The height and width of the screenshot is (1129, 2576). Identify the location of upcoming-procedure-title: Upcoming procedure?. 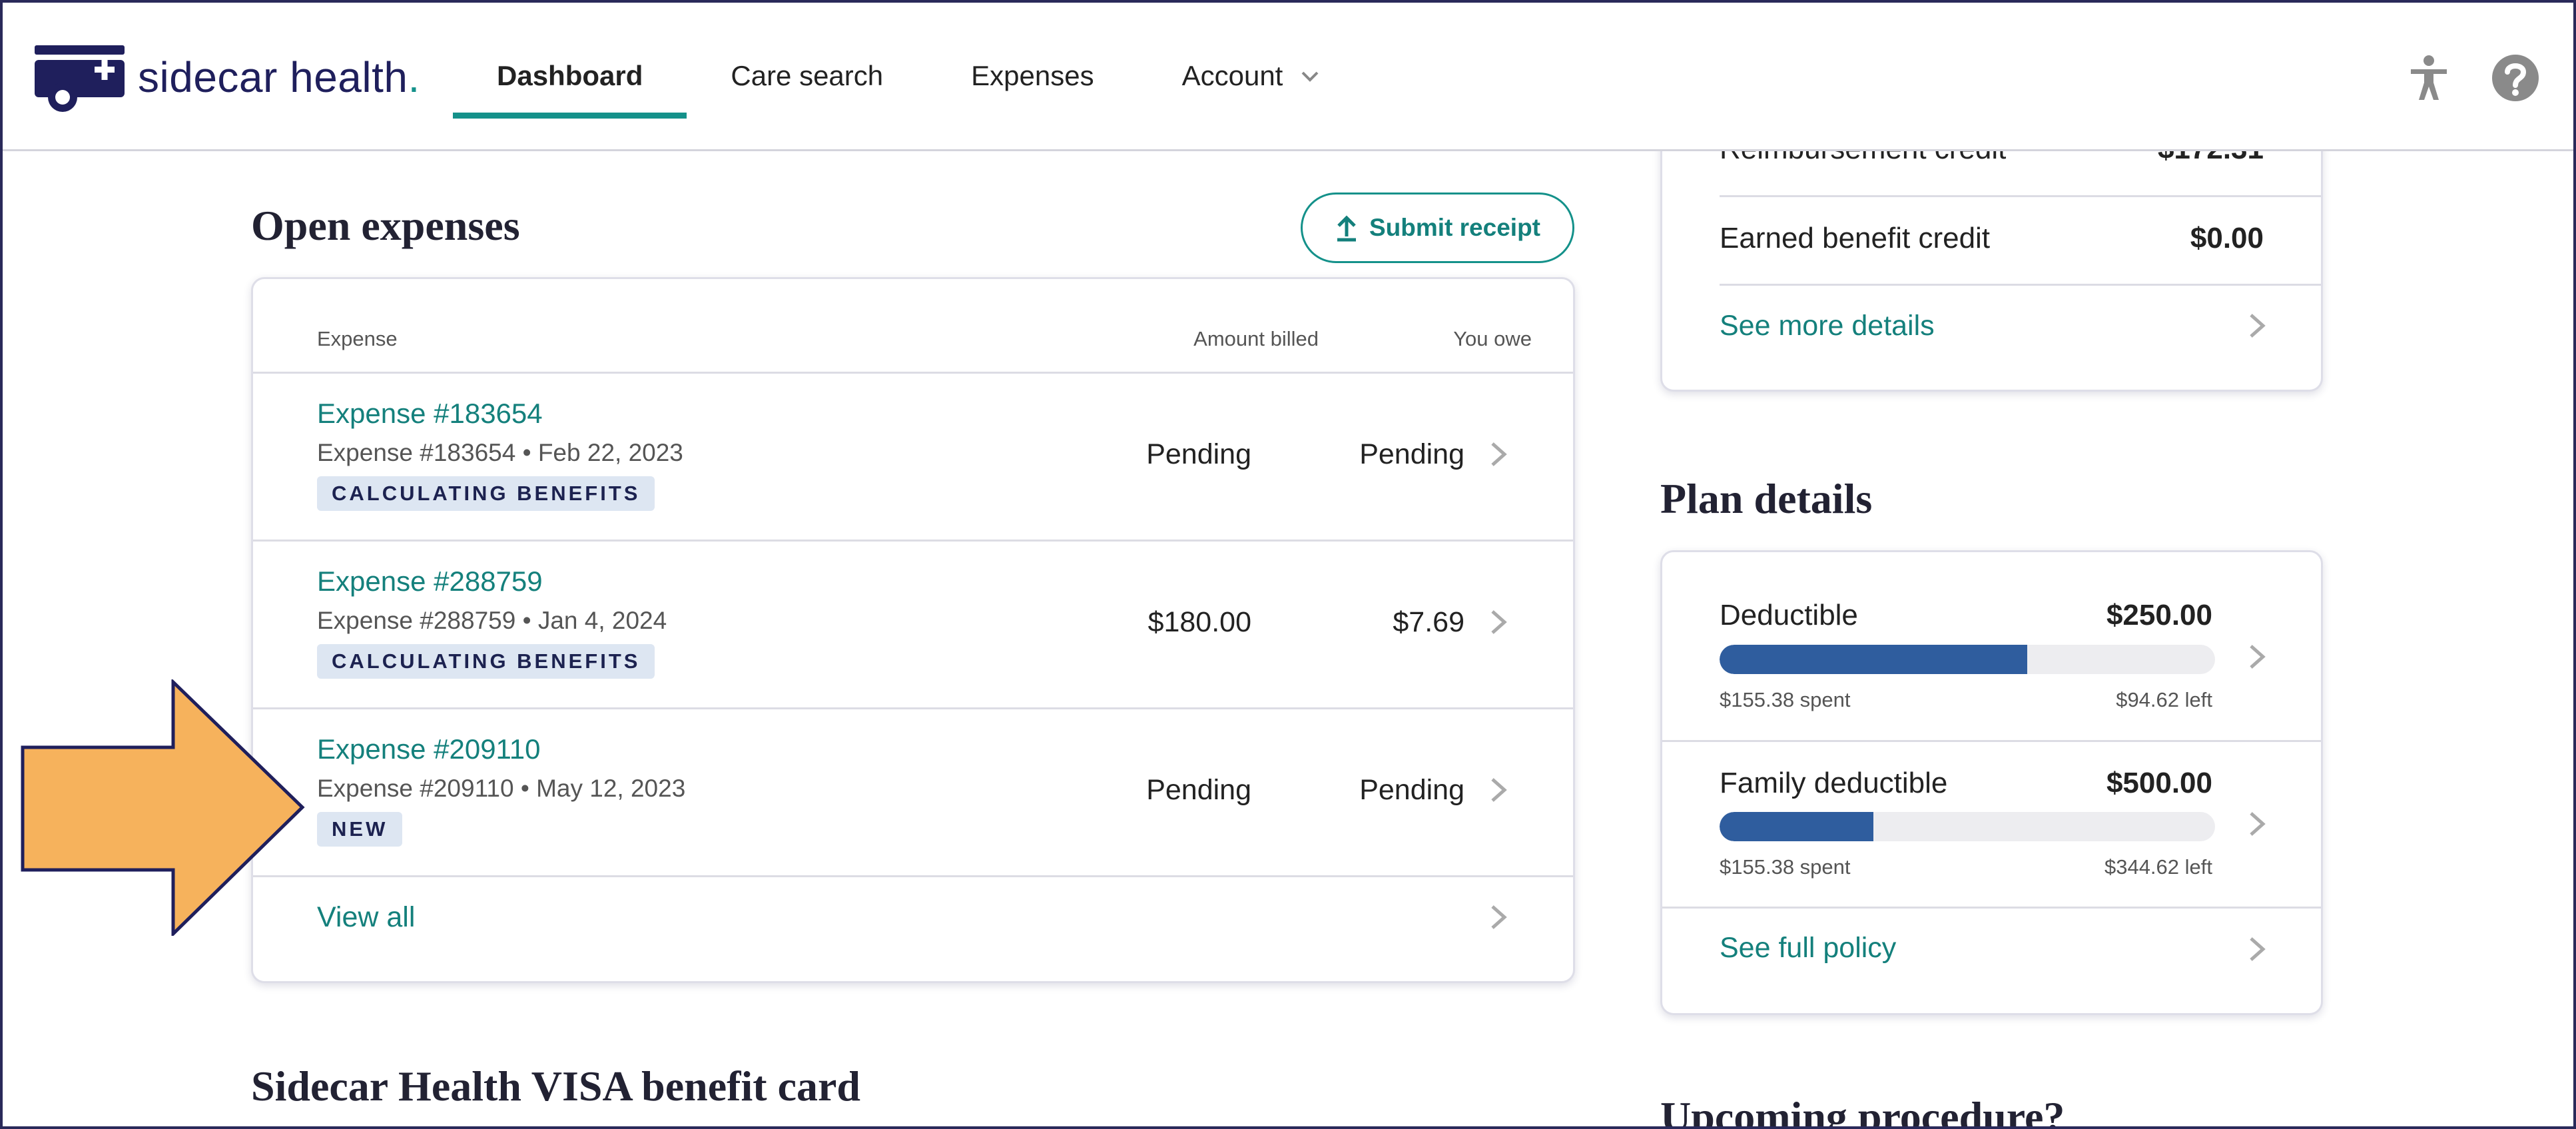
(1862, 1111).